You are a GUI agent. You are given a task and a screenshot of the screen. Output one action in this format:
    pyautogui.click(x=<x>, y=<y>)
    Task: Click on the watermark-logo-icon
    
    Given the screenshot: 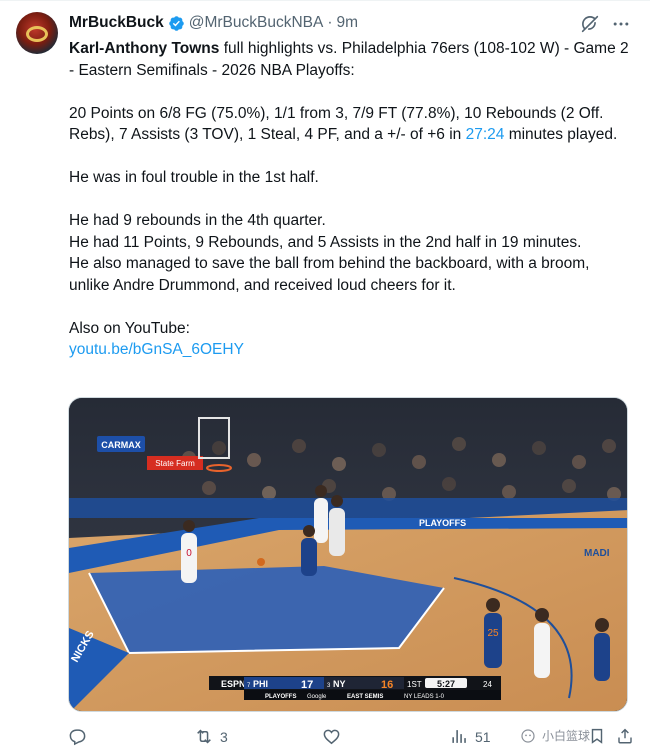 What is the action you would take?
    pyautogui.click(x=528, y=735)
    